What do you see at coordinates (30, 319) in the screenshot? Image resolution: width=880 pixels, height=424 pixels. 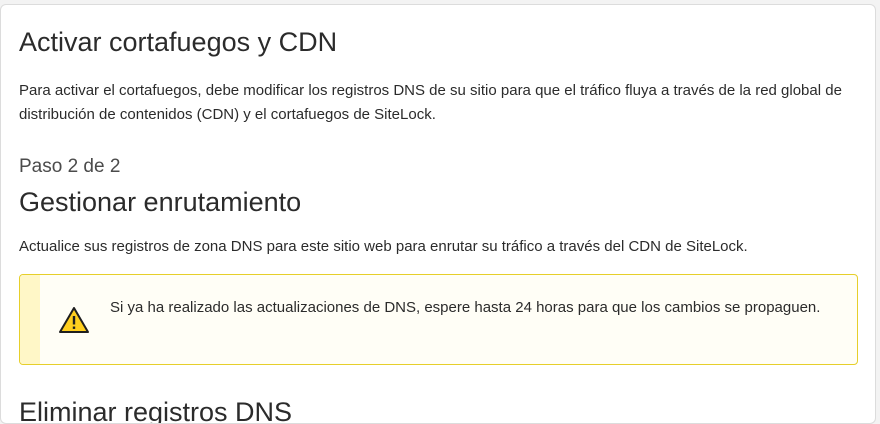 I see `alert-accent-bar` at bounding box center [30, 319].